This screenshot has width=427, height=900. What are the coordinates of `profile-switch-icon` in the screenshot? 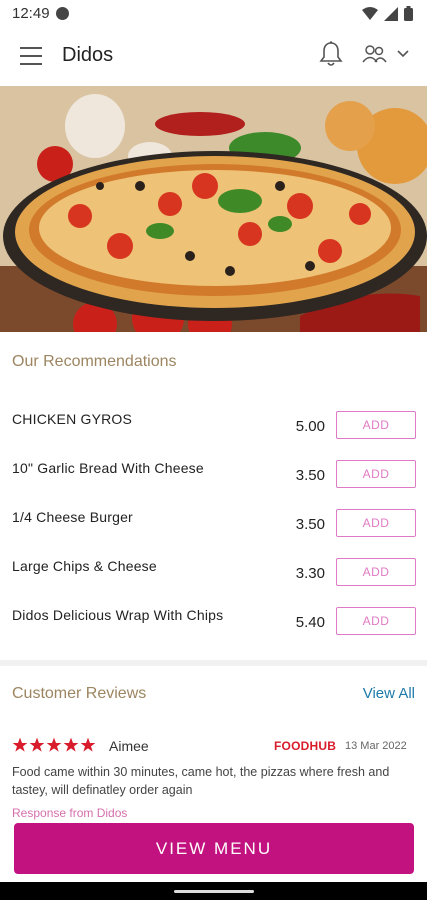 It's located at (374, 54).